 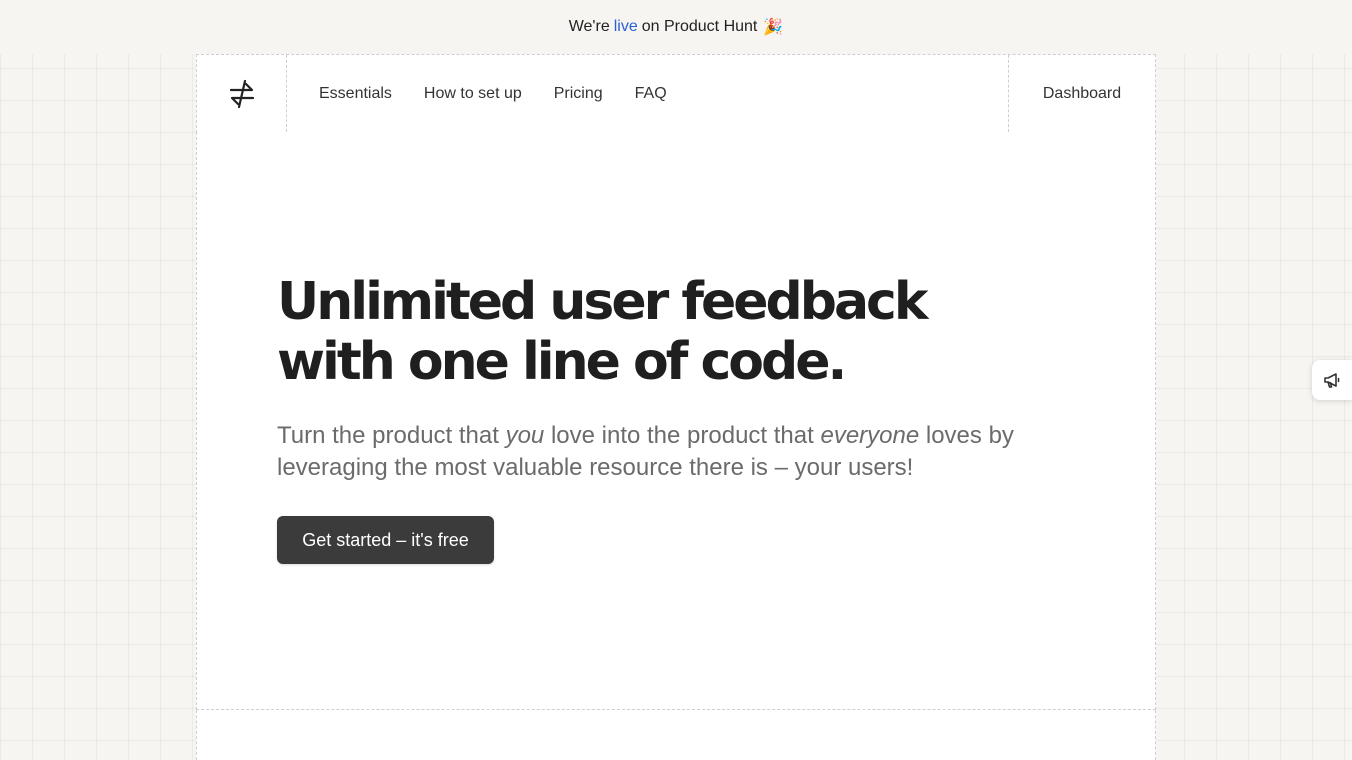 I want to click on announcement-suffix: on Product Hunt, so click(x=699, y=26).